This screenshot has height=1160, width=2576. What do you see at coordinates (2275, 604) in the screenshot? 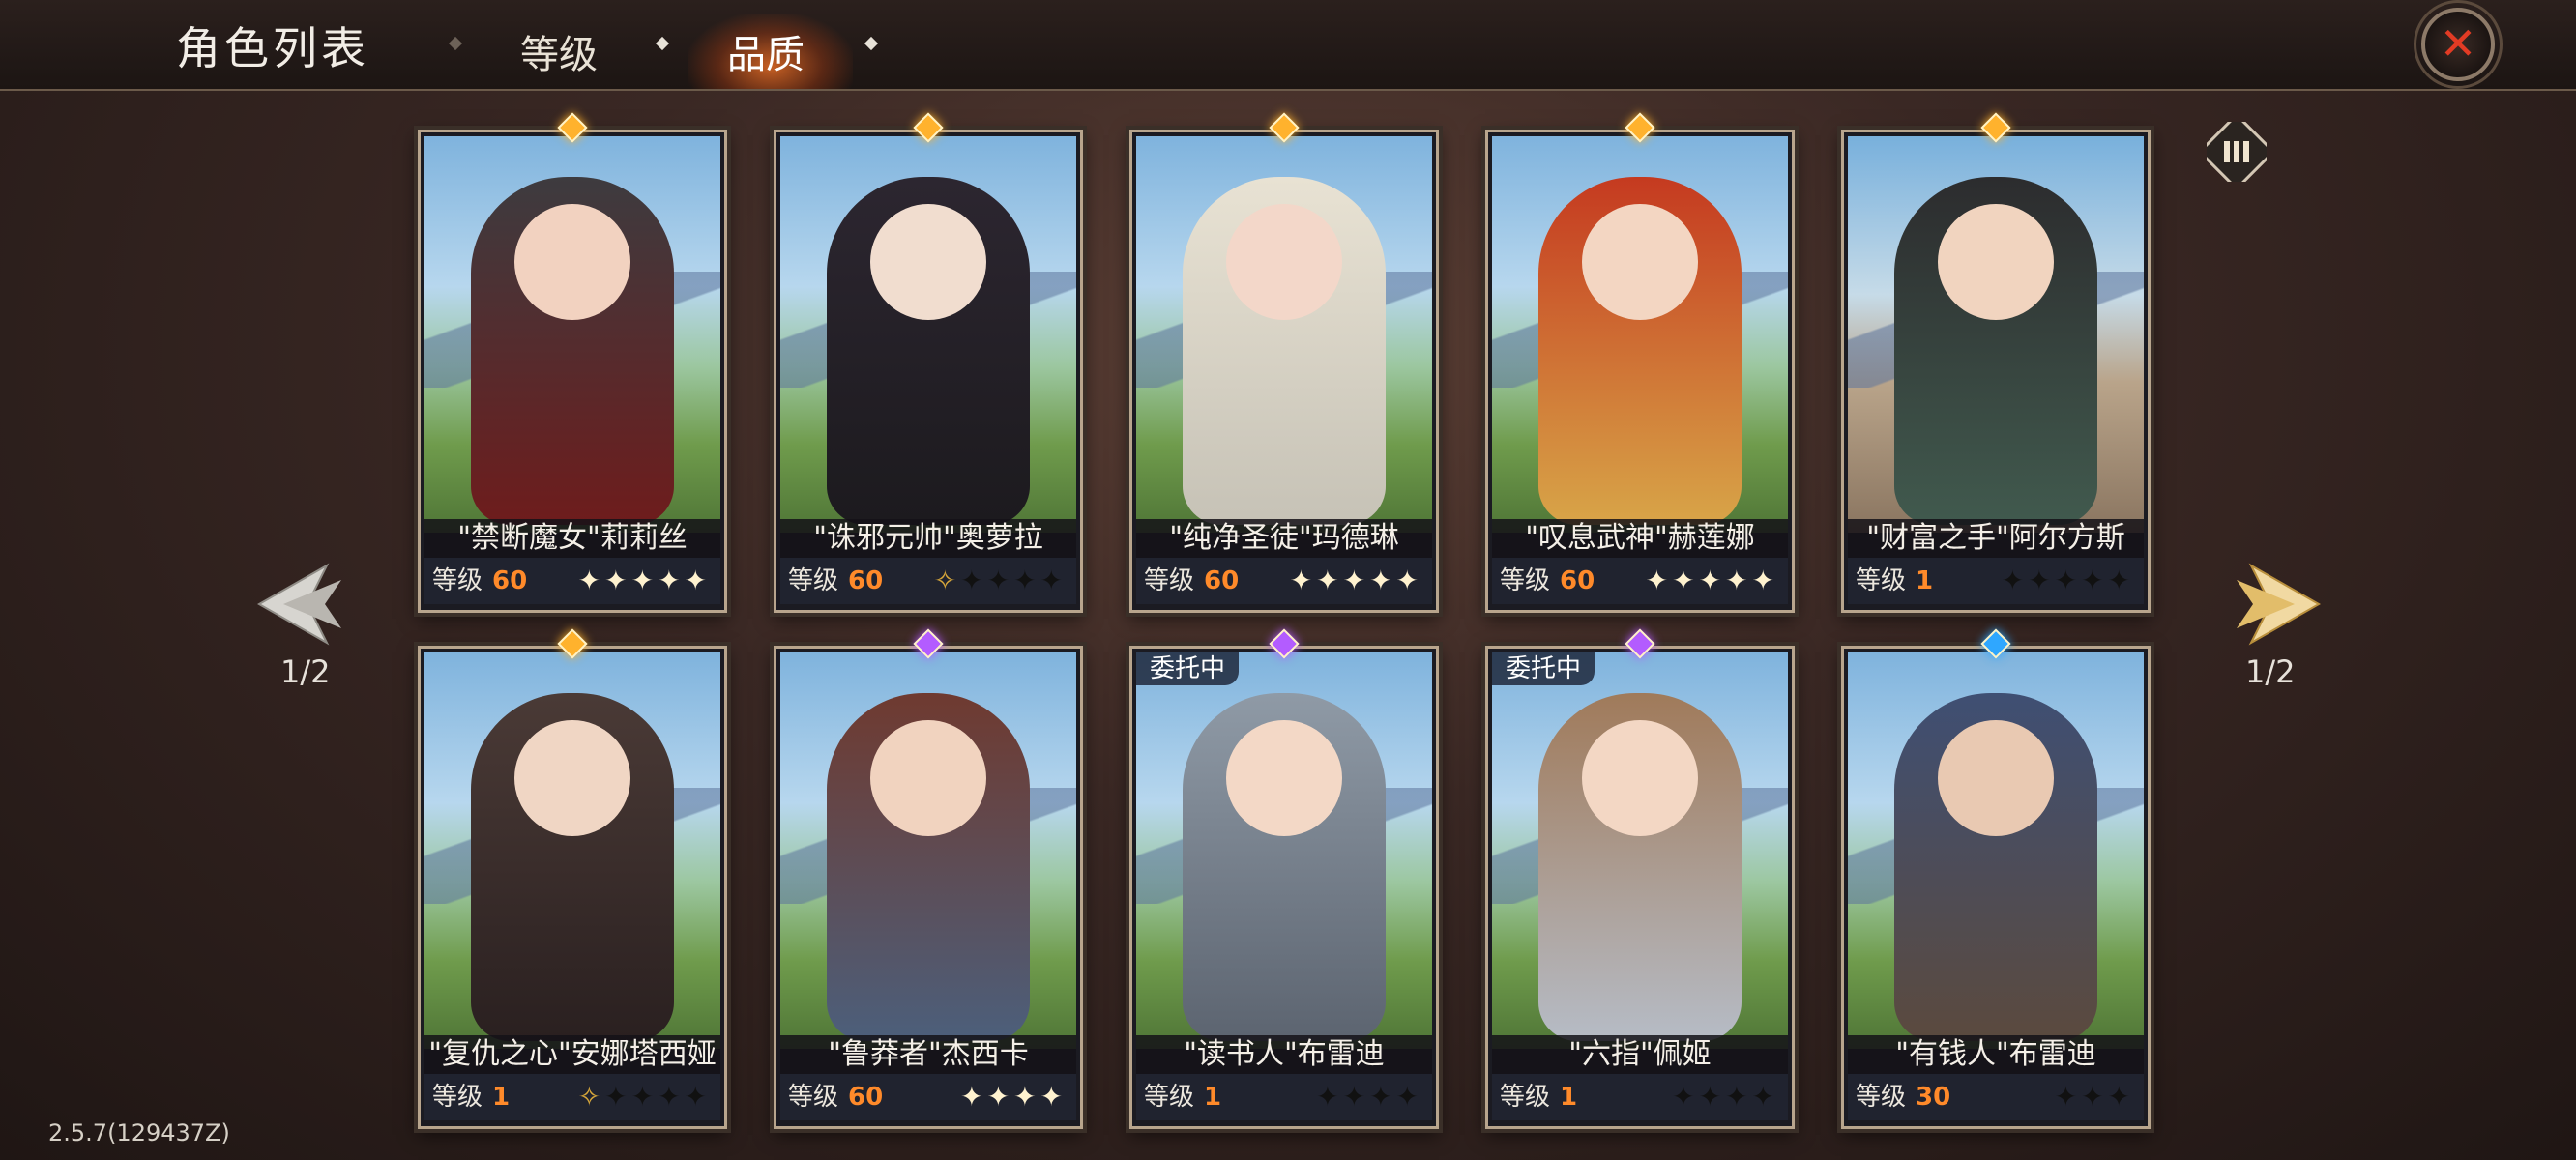
I see `next-page-arrow-icon` at bounding box center [2275, 604].